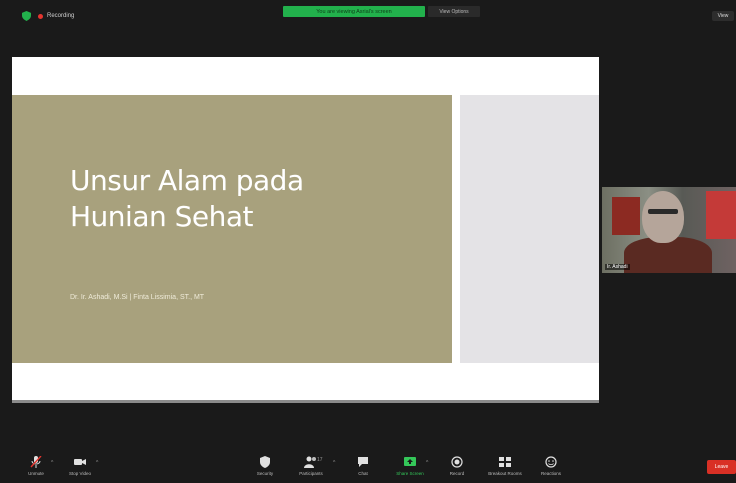  Describe the element at coordinates (663, 217) in the screenshot. I see `video-person-head` at that location.